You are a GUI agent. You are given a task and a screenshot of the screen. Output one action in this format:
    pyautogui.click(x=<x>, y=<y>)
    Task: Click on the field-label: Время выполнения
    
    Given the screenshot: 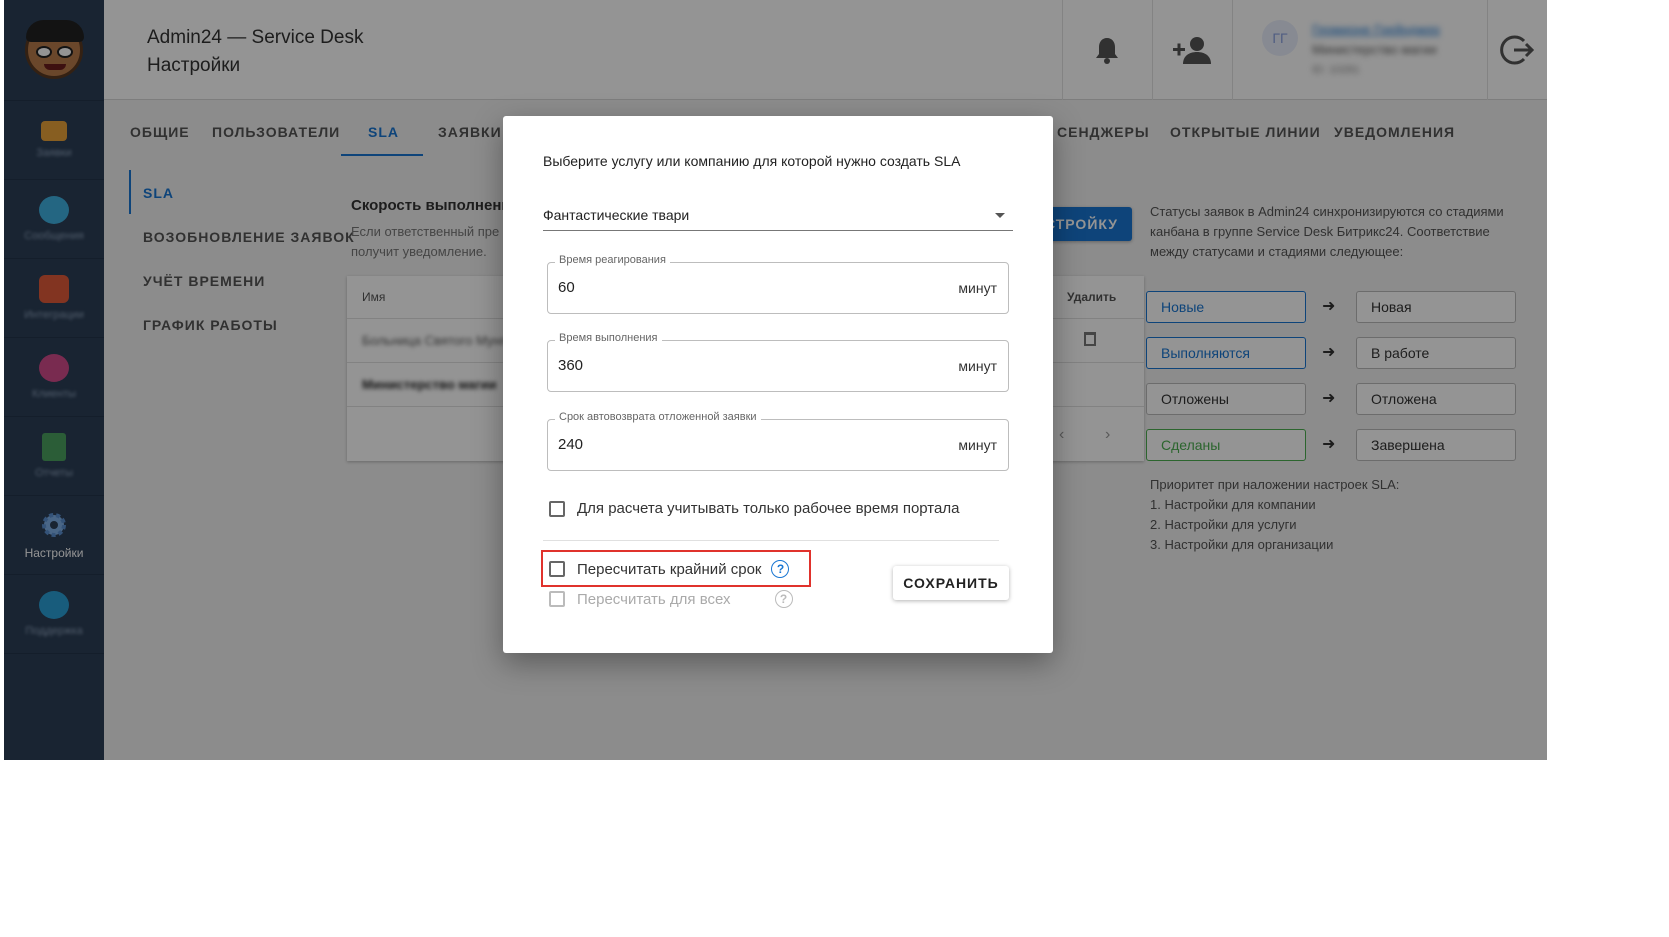 What is the action you would take?
    pyautogui.click(x=608, y=338)
    